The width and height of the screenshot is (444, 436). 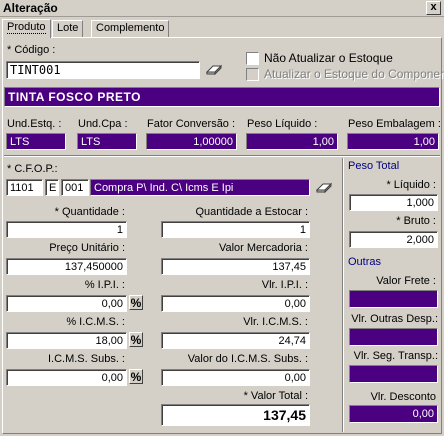 What do you see at coordinates (275, 322) in the screenshot?
I see `vlr-icms-label: Vlr. I.C.M.S. :` at bounding box center [275, 322].